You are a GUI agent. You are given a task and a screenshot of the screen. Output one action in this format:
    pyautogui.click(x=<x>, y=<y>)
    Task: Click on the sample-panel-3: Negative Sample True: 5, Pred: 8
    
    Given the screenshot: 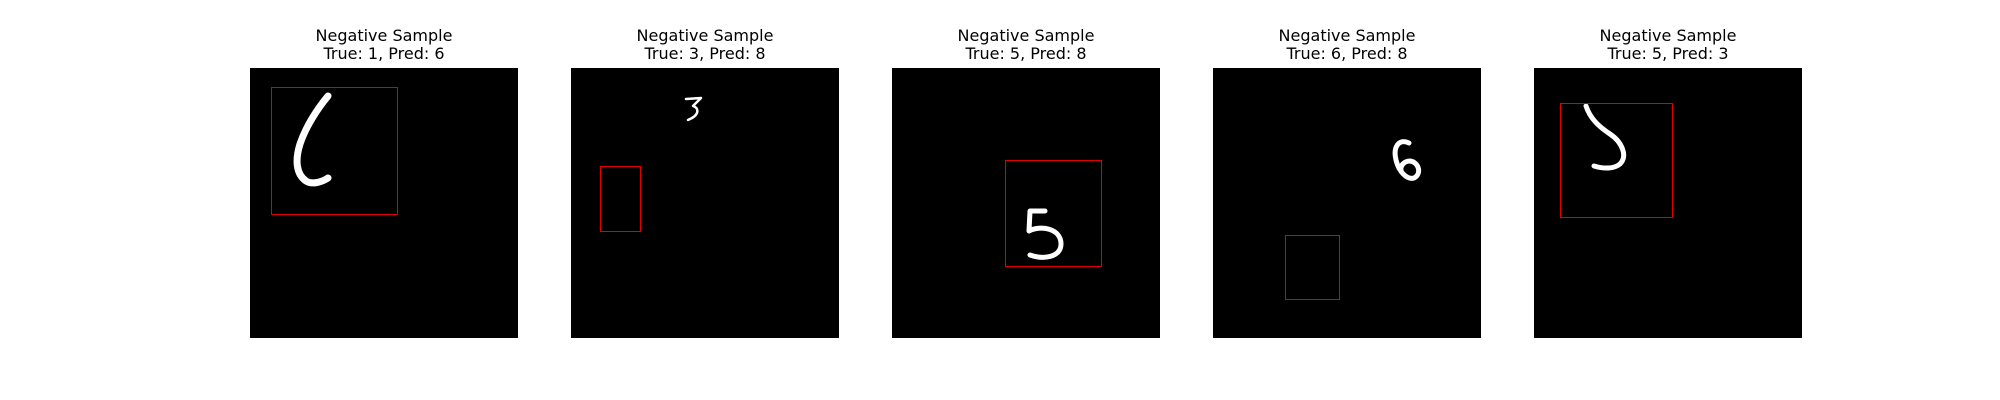 What is the action you would take?
    pyautogui.click(x=1026, y=169)
    